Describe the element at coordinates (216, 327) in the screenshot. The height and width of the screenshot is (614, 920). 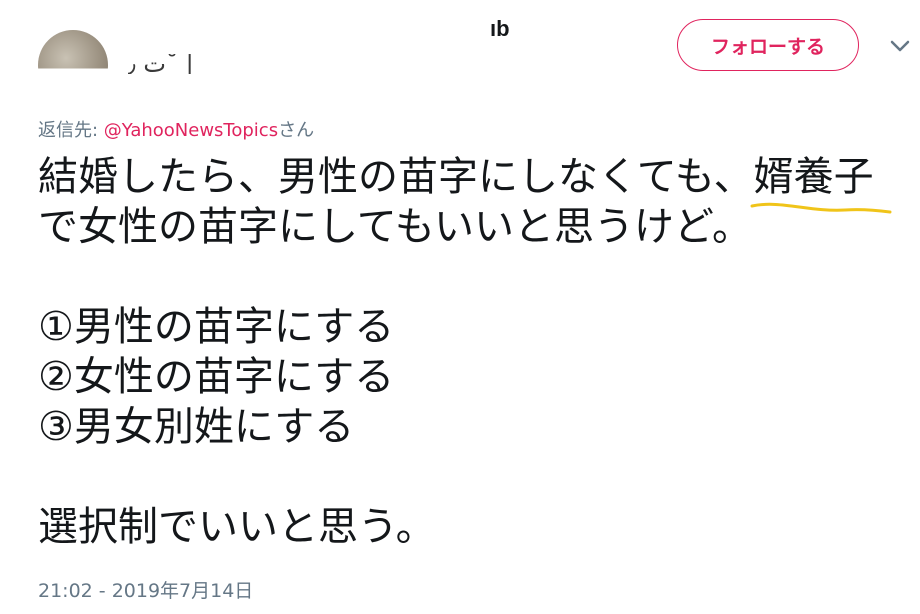
I see `tweet-line: ①男性の苗字にする` at that location.